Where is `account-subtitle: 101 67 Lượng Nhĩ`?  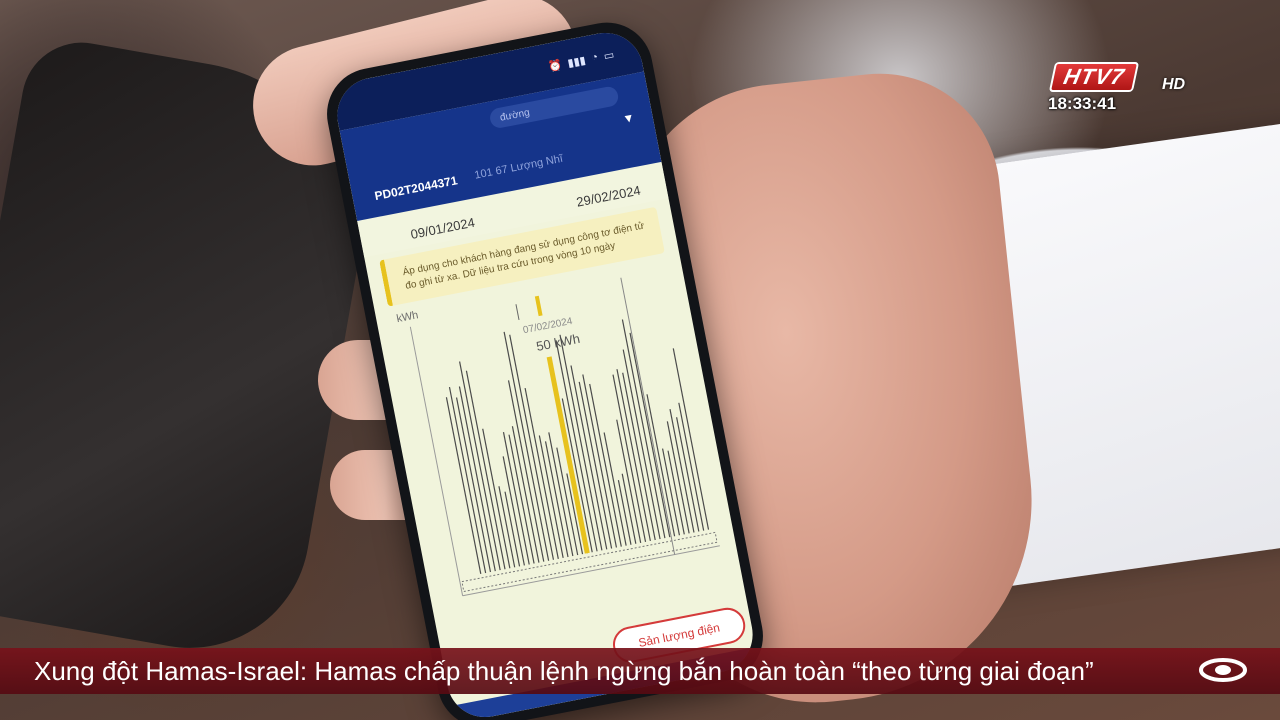 account-subtitle: 101 67 Lượng Nhĩ is located at coordinates (518, 167).